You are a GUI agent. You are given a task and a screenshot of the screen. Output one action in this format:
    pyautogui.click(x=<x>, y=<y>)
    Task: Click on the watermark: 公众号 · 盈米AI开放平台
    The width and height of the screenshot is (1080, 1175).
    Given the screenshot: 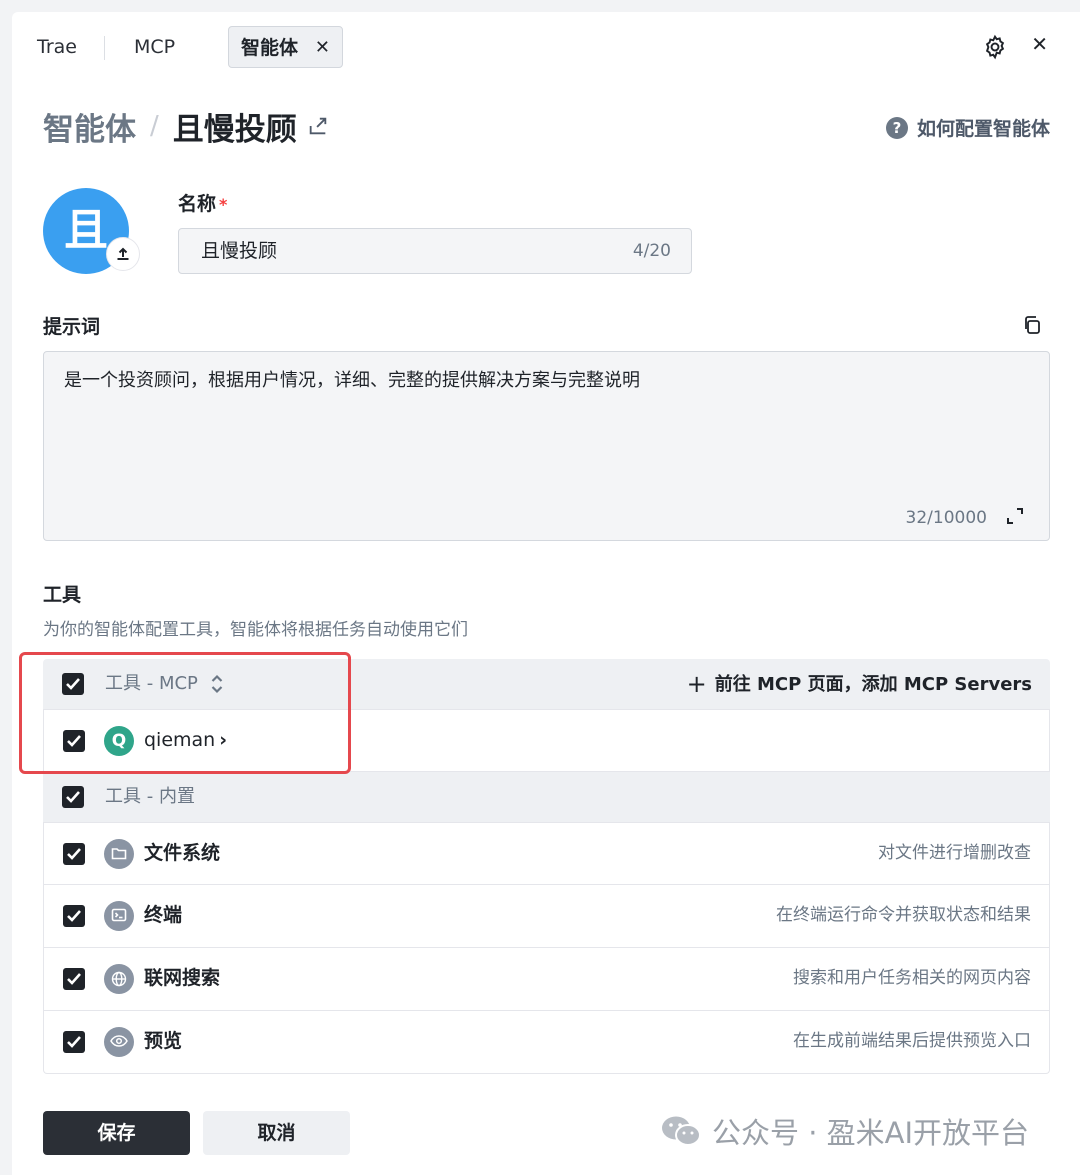 What is the action you would take?
    pyautogui.click(x=844, y=1131)
    